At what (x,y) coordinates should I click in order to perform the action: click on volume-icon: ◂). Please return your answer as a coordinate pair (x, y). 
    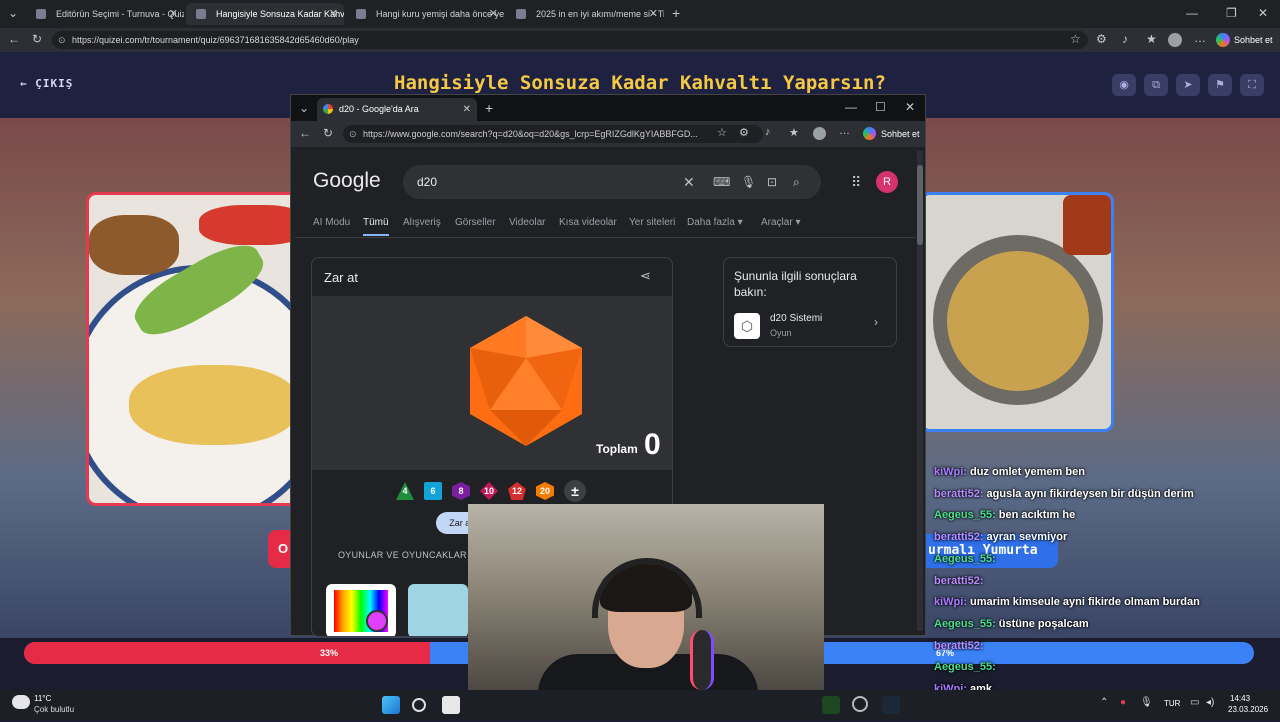
    Looking at the image, I should click on (1210, 702).